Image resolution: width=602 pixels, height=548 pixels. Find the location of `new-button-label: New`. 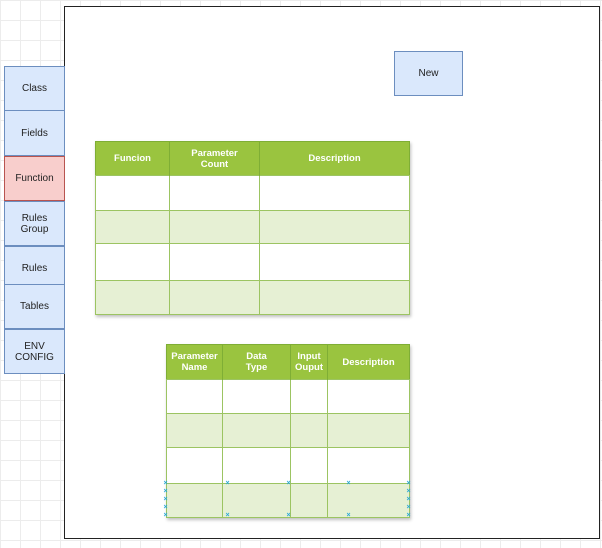

new-button-label: New is located at coordinates (428, 73).